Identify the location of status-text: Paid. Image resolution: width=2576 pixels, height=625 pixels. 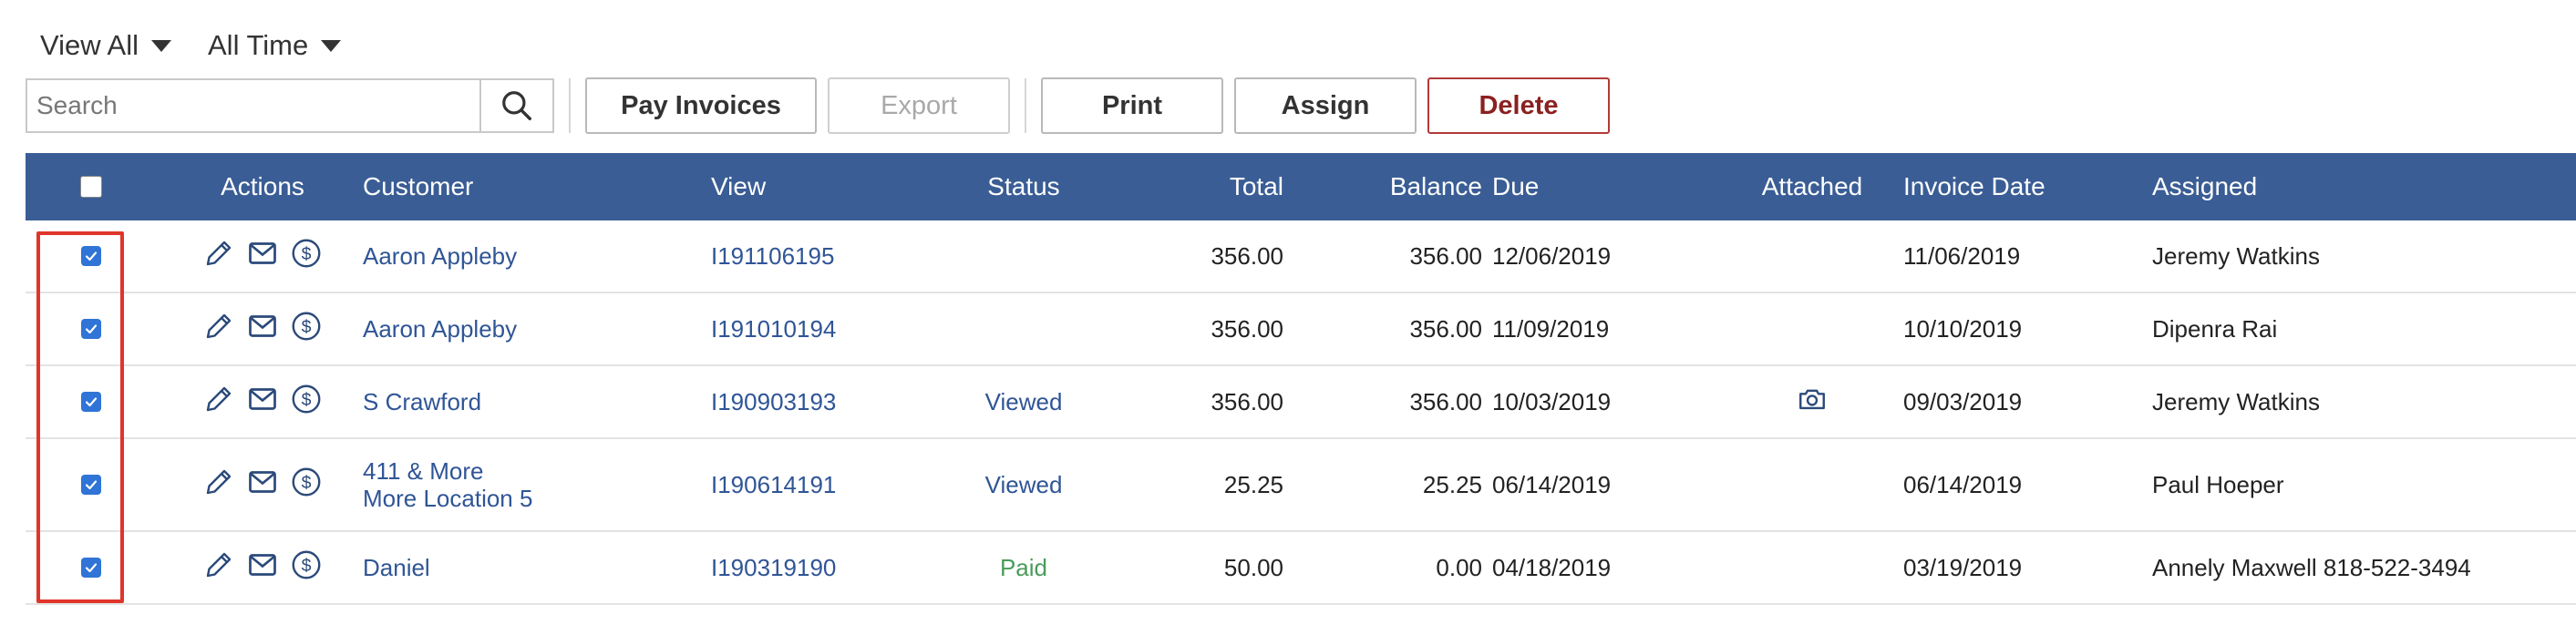
(1023, 567).